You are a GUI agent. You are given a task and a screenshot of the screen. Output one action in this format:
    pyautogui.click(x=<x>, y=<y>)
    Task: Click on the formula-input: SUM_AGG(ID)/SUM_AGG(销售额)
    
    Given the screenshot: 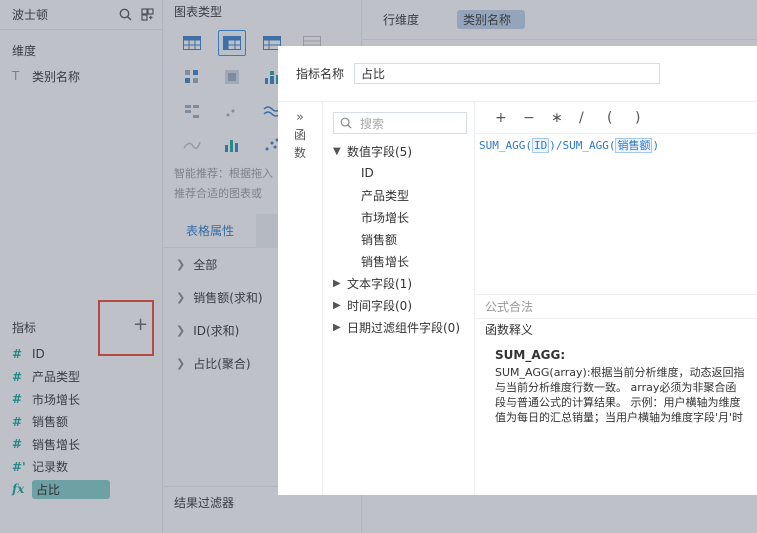 What is the action you would take?
    pyautogui.click(x=616, y=145)
    